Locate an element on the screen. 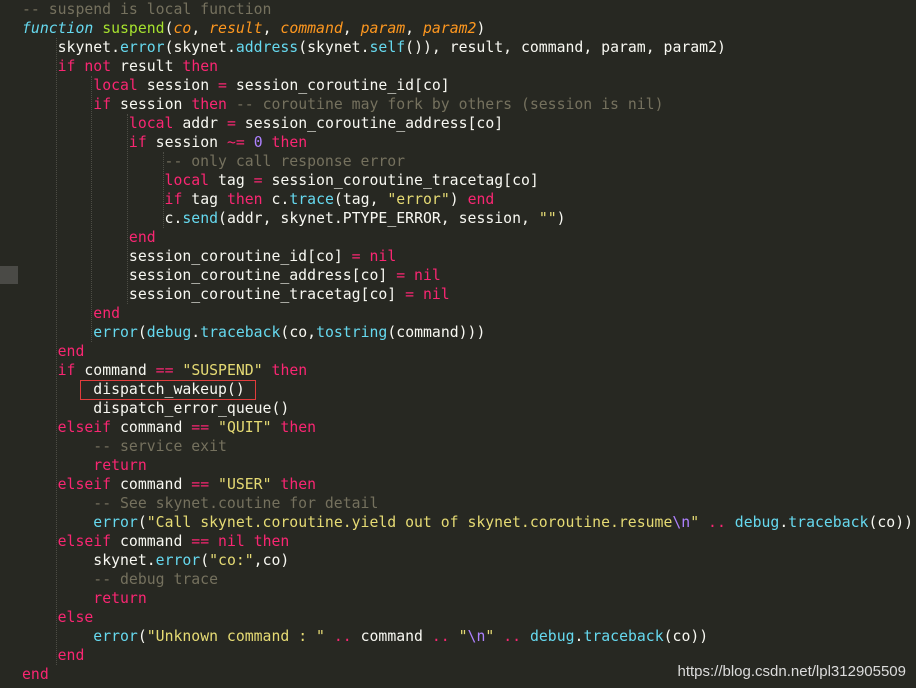  code-line: dispatch_error_queue() is located at coordinates (155, 408).